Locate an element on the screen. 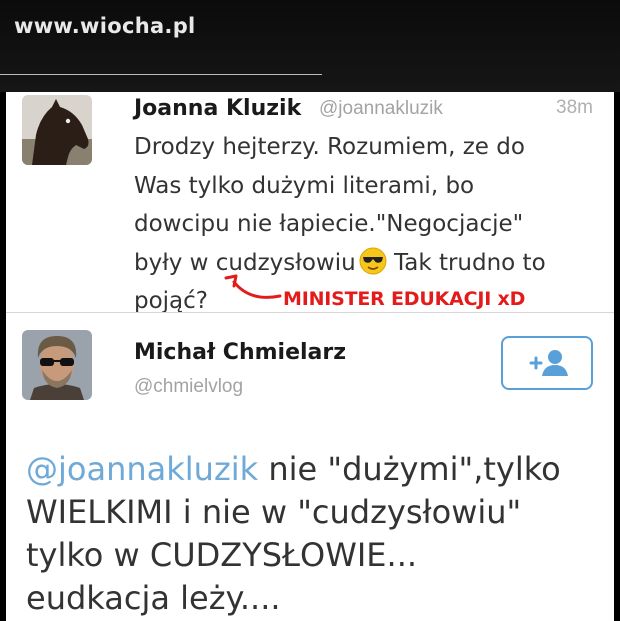 The width and height of the screenshot is (620, 621). author-name: Joanna Kluzik is located at coordinates (217, 108).